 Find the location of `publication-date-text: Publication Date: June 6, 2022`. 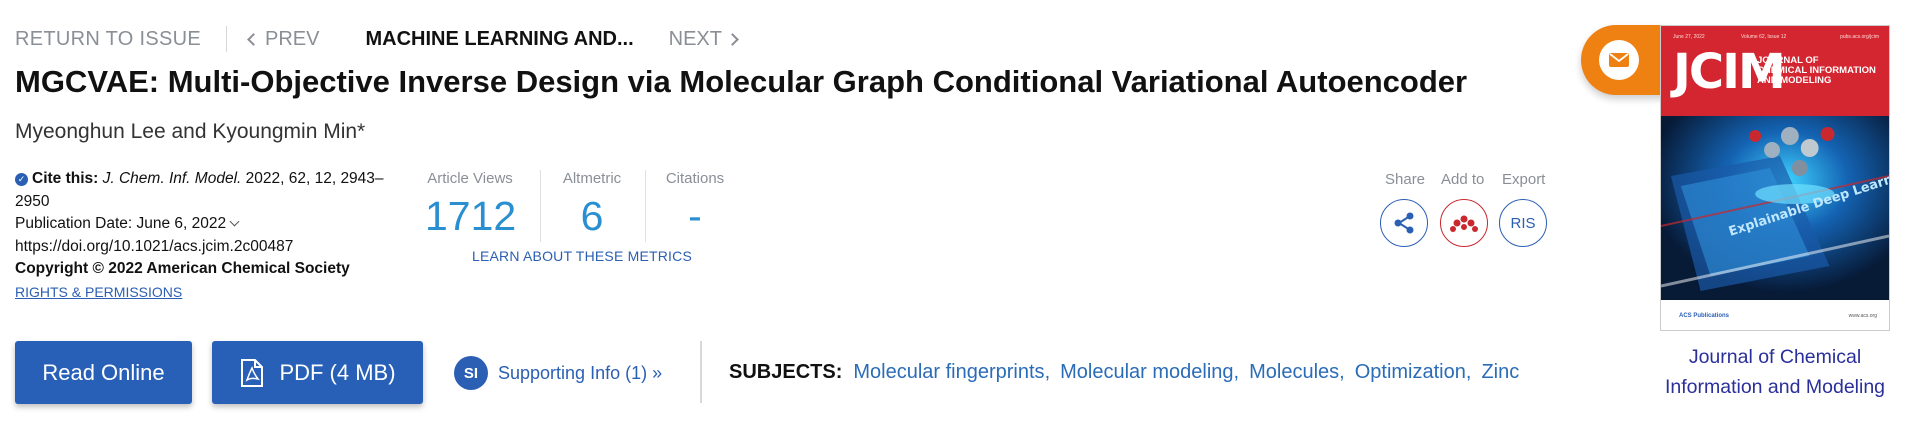

publication-date-text: Publication Date: June 6, 2022 is located at coordinates (121, 223).